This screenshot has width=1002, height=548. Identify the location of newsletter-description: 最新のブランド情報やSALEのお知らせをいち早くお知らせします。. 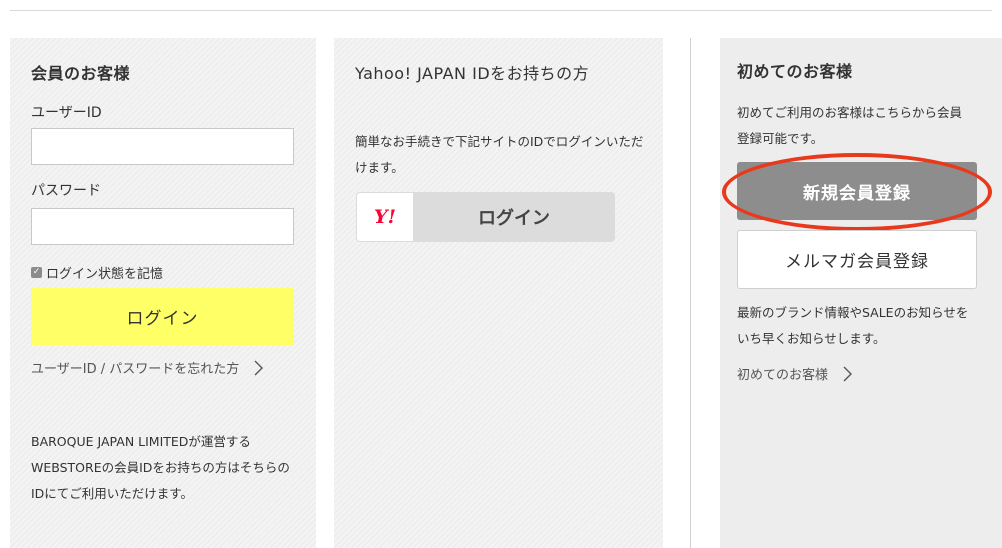
(853, 325).